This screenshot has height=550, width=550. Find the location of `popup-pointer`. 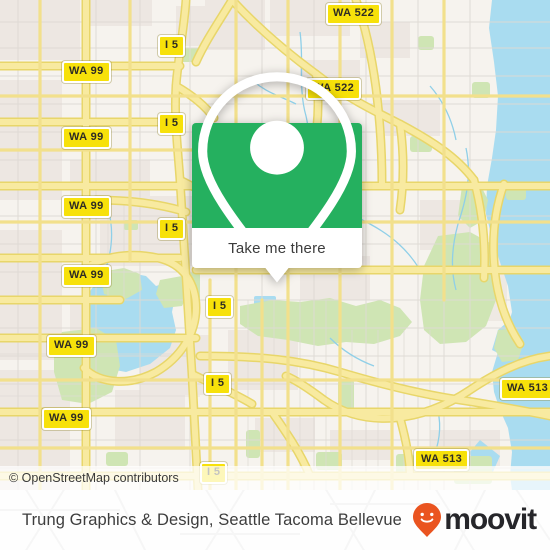

popup-pointer is located at coordinates (277, 273).